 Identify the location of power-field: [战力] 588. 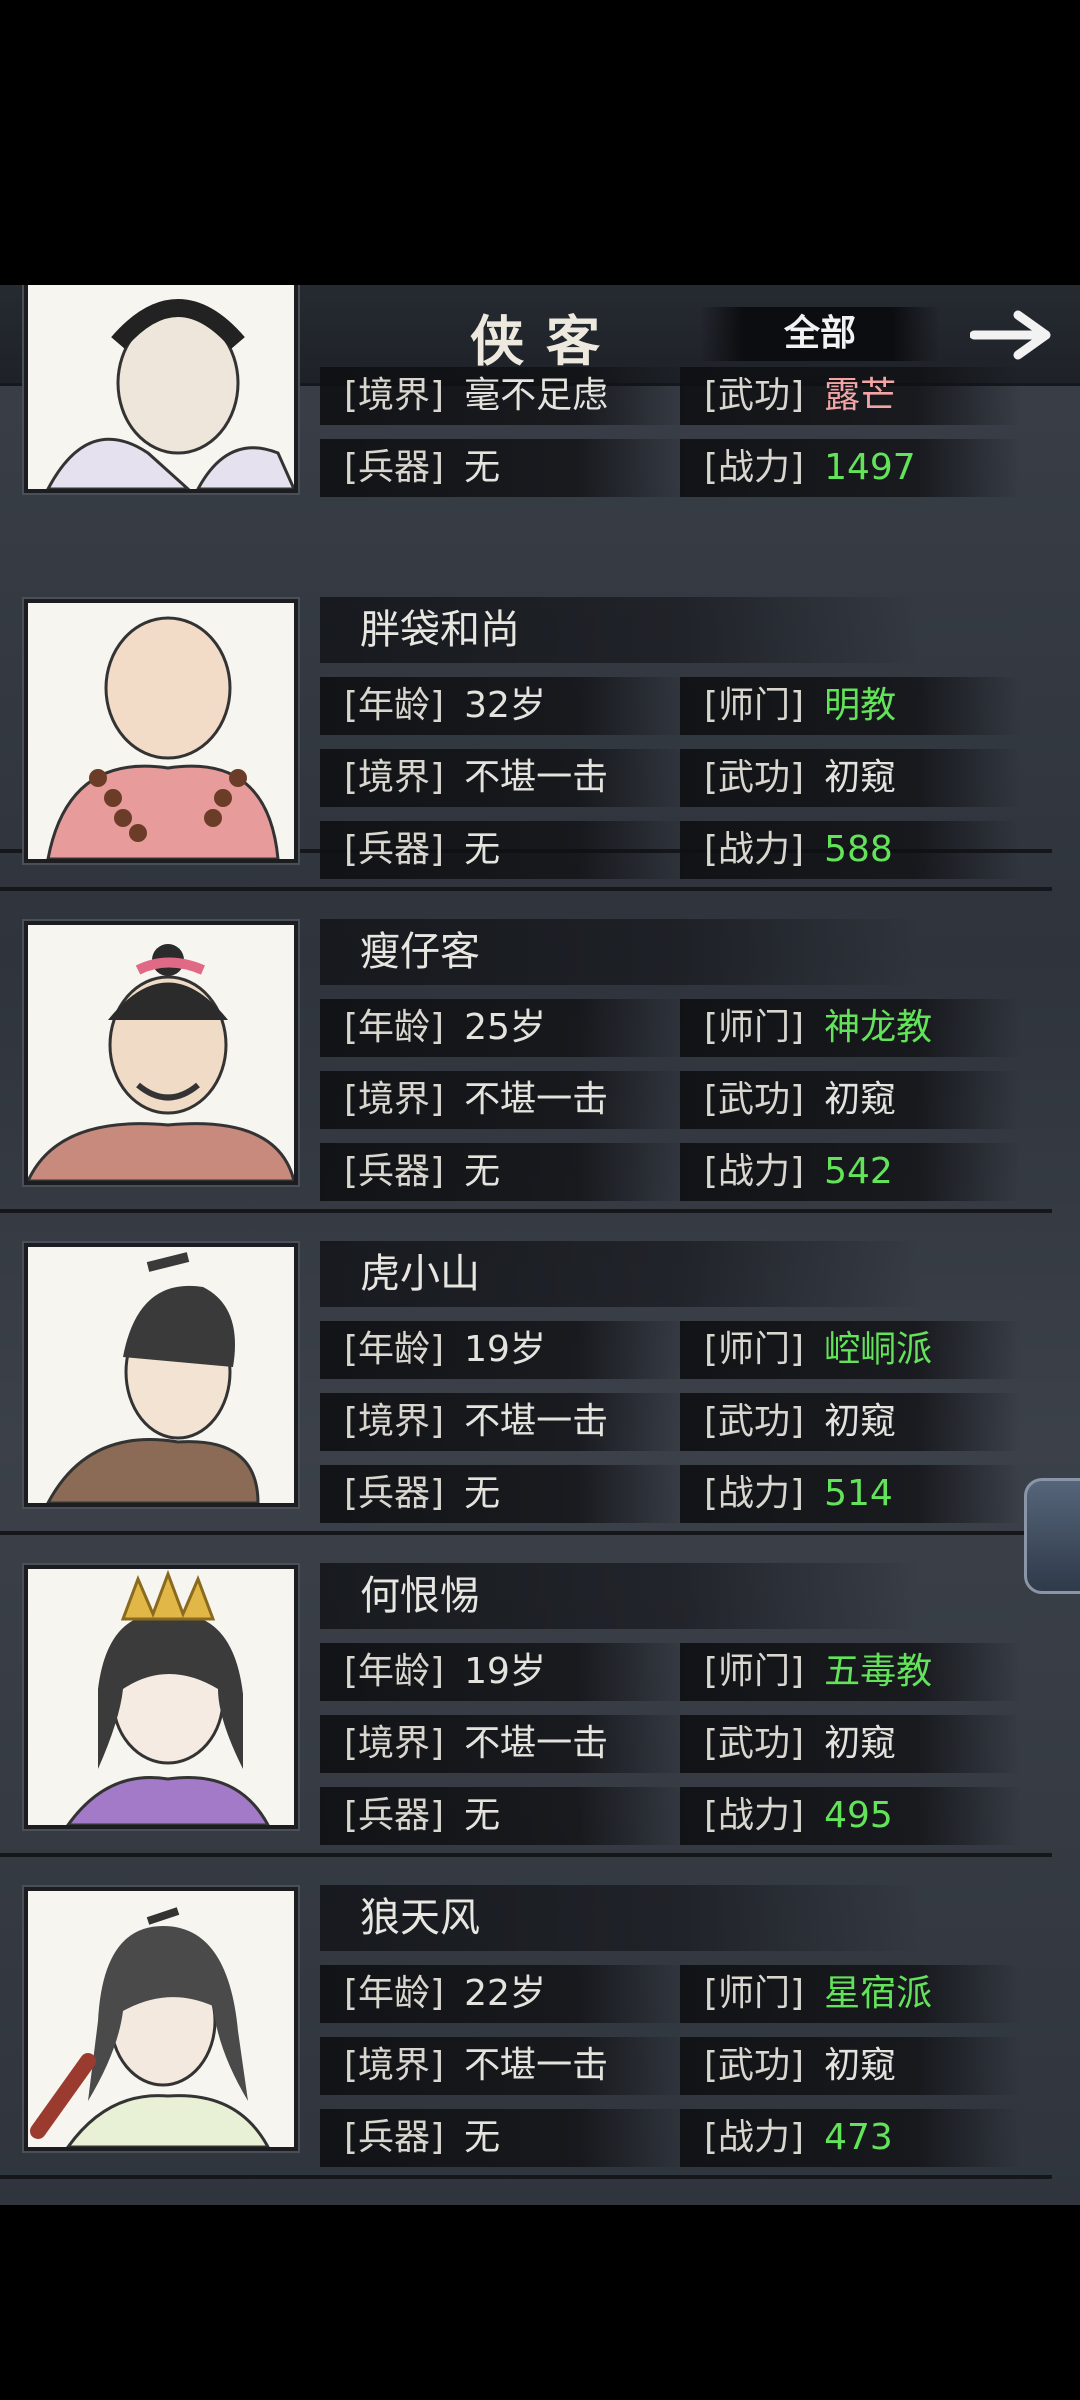
(850, 850).